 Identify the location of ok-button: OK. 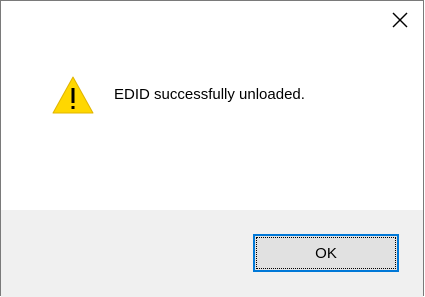
(326, 253).